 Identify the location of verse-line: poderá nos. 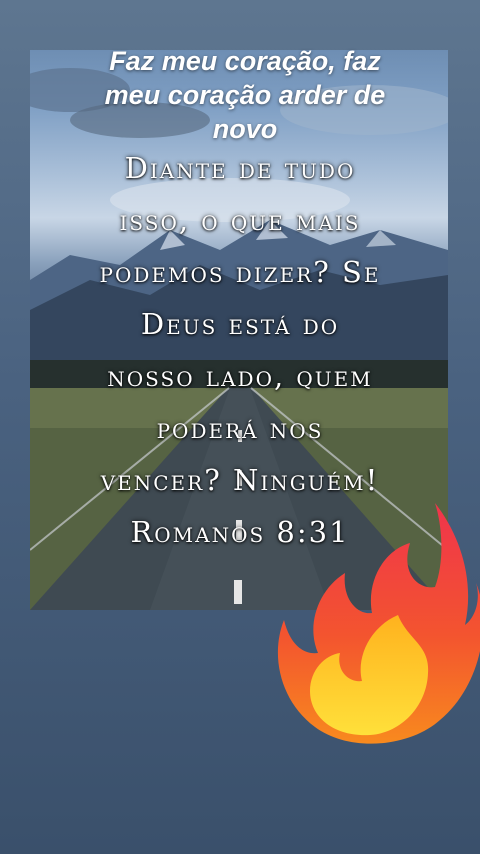
(240, 428).